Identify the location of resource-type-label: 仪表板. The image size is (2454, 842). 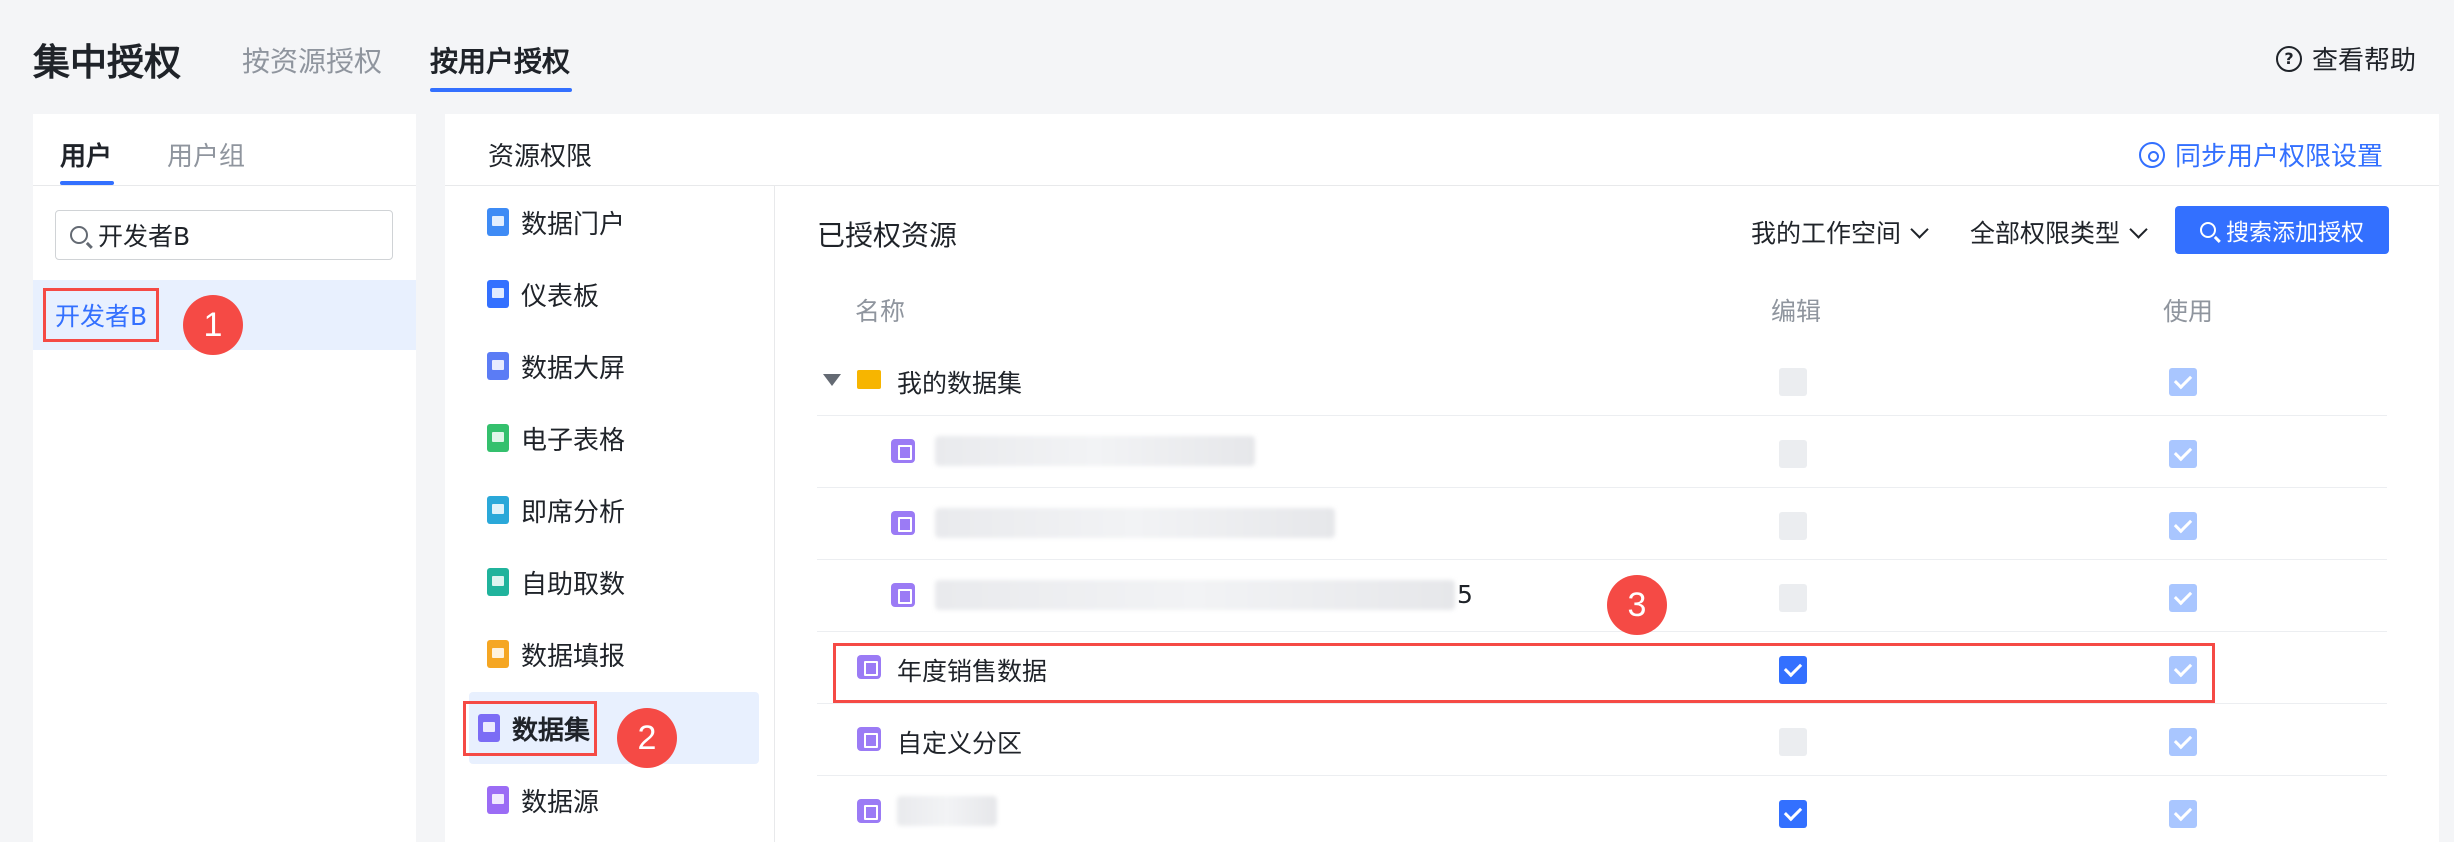
(560, 296).